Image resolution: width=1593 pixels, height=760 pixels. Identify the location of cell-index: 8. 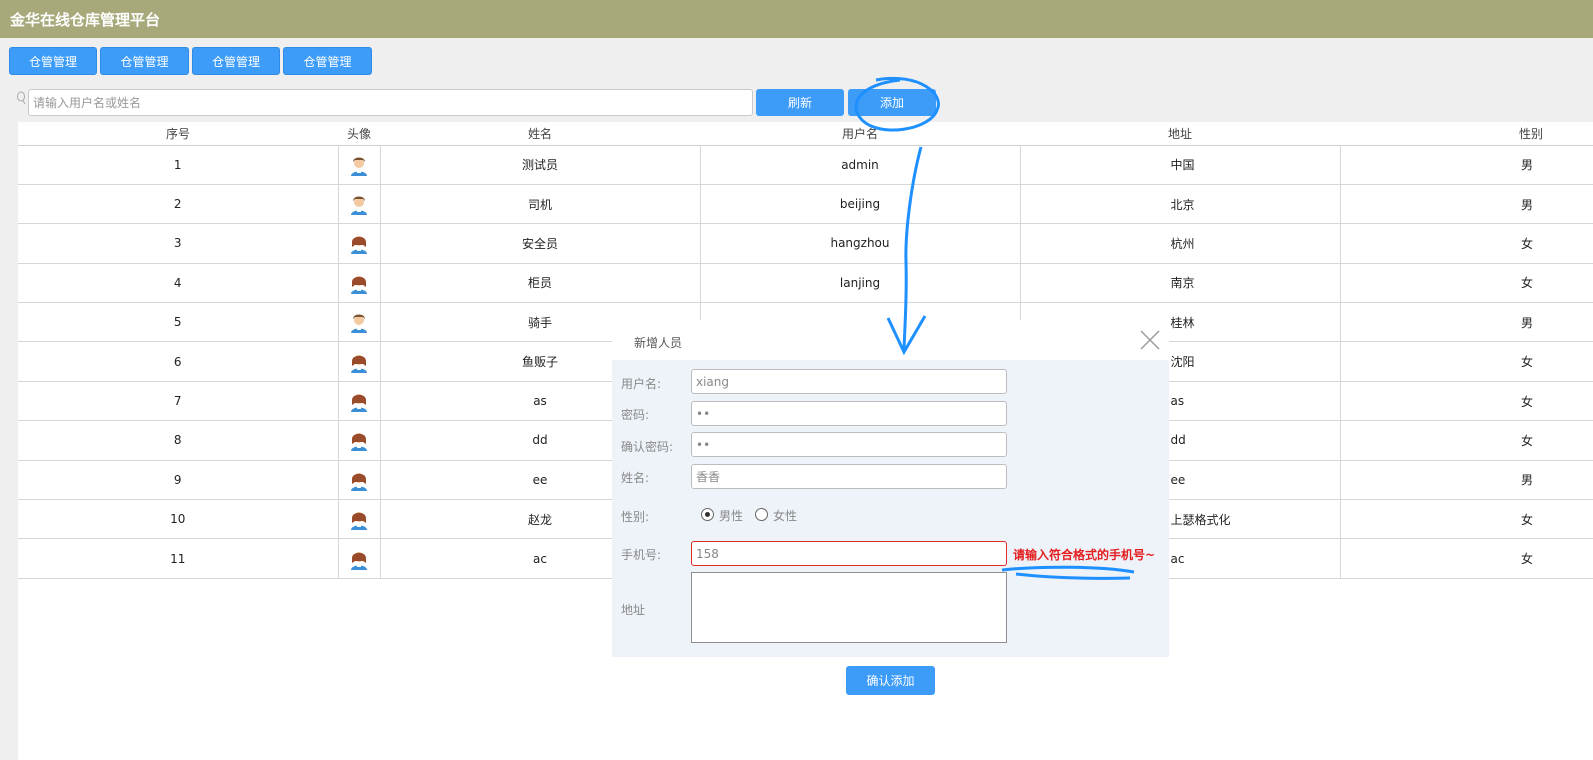
(178, 440).